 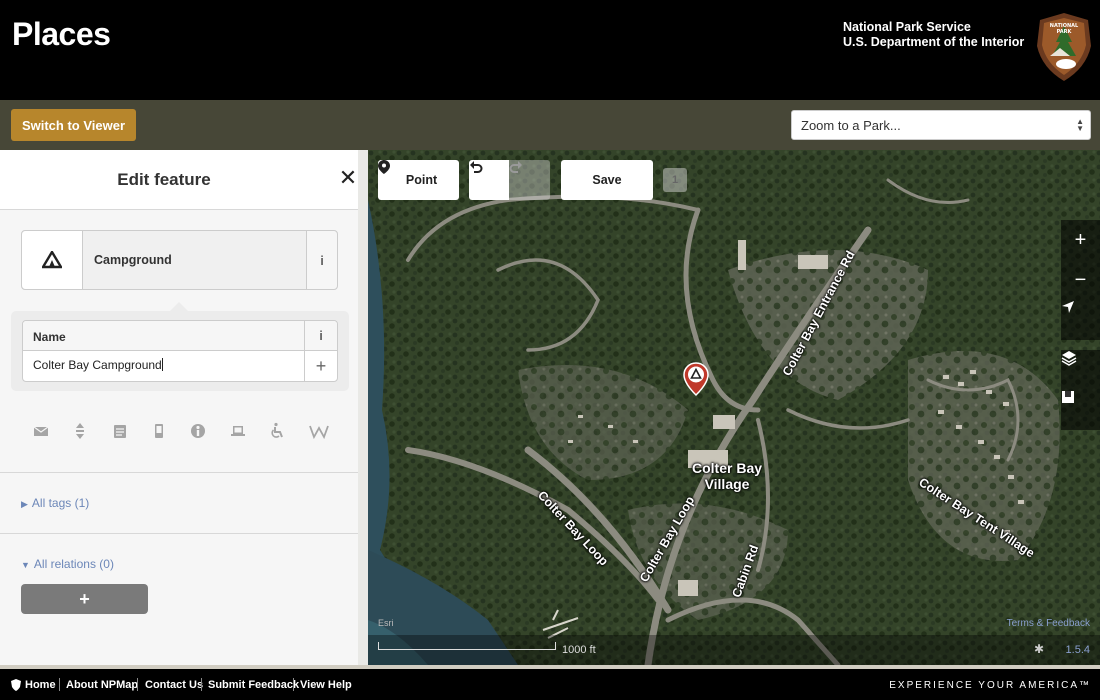 What do you see at coordinates (1038, 649) in the screenshot?
I see `bee-icon: ✱` at bounding box center [1038, 649].